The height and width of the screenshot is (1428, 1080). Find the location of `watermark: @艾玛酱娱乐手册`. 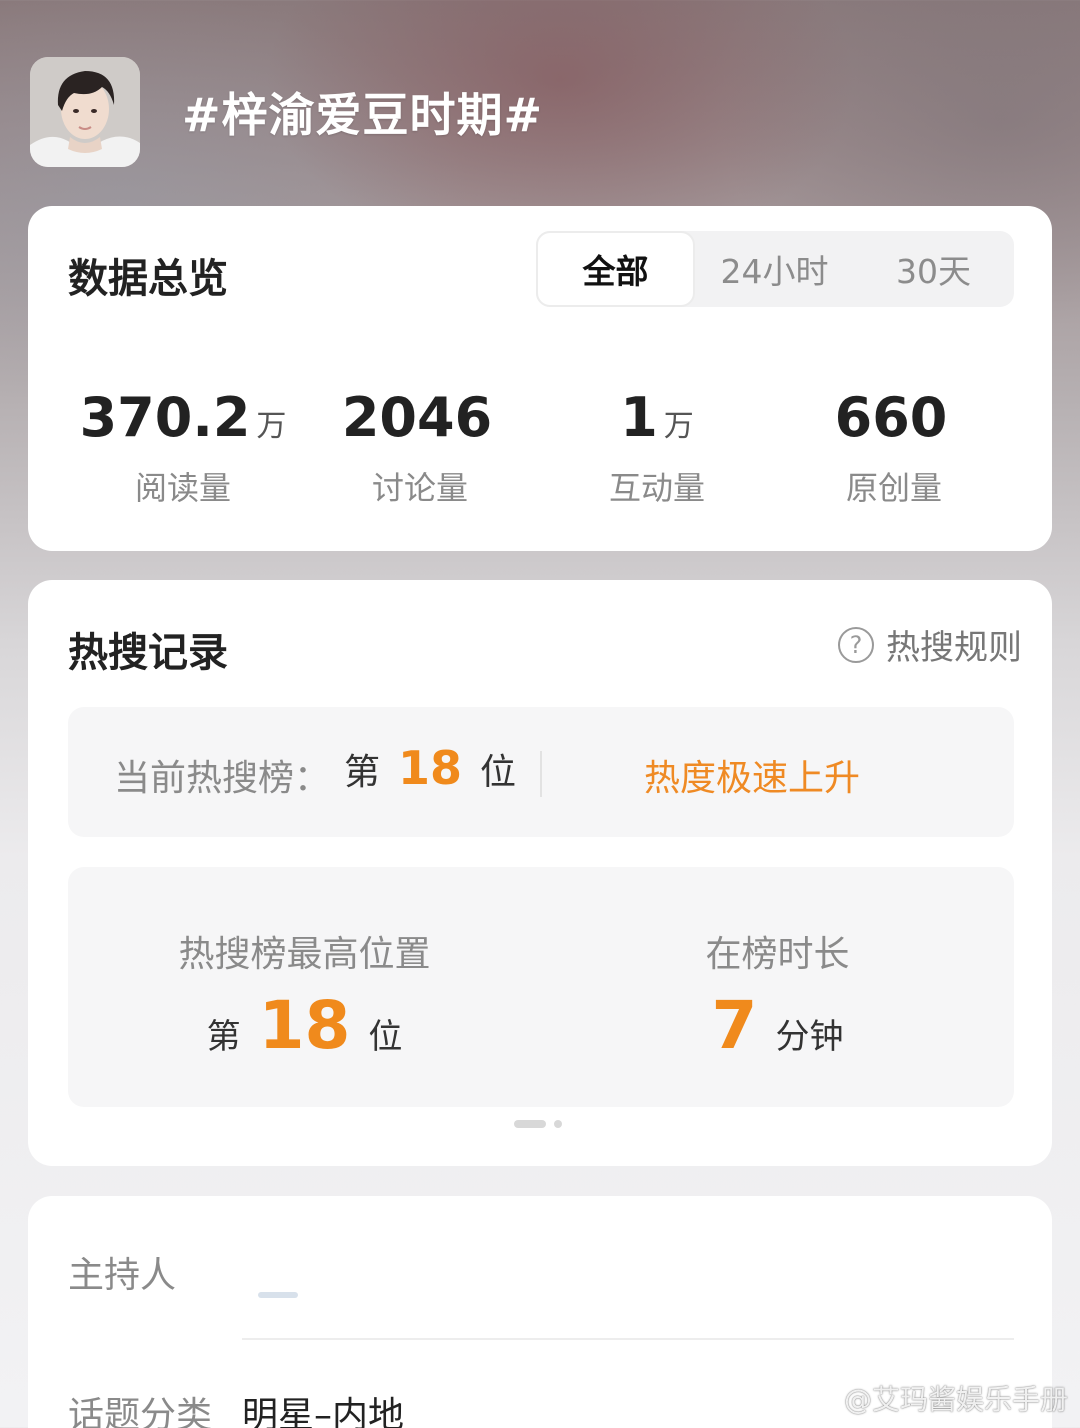

watermark: @艾玛酱娱乐手册 is located at coordinates (933, 1398).